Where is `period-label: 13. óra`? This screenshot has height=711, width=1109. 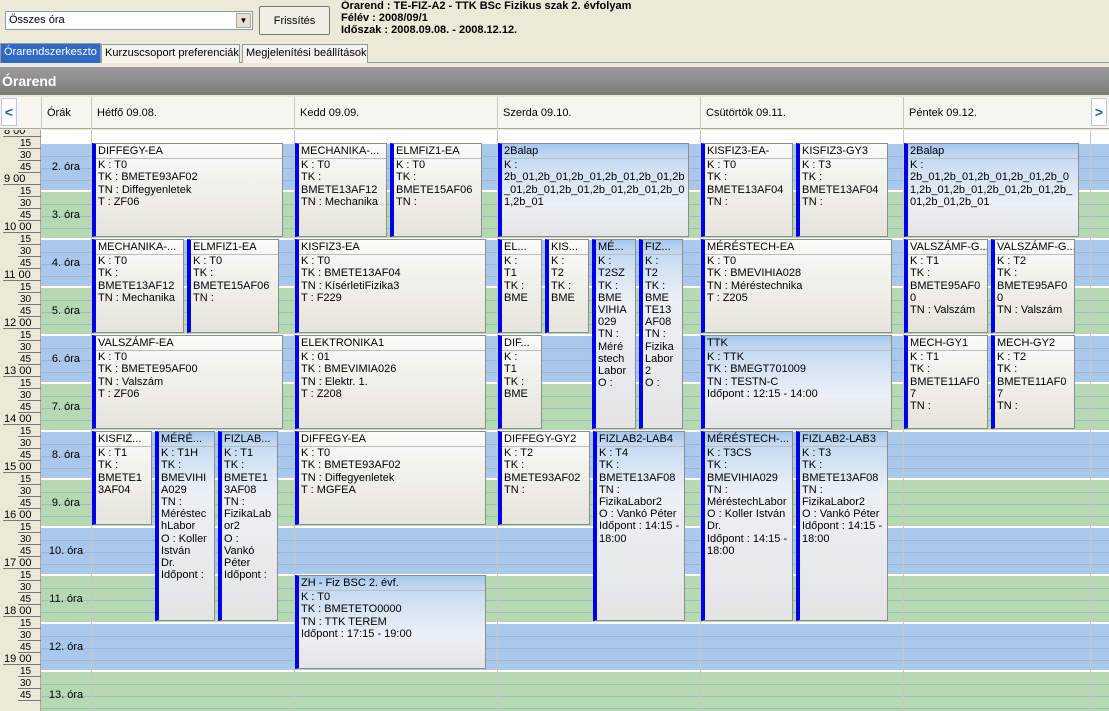
period-label: 13. óra is located at coordinates (66, 695).